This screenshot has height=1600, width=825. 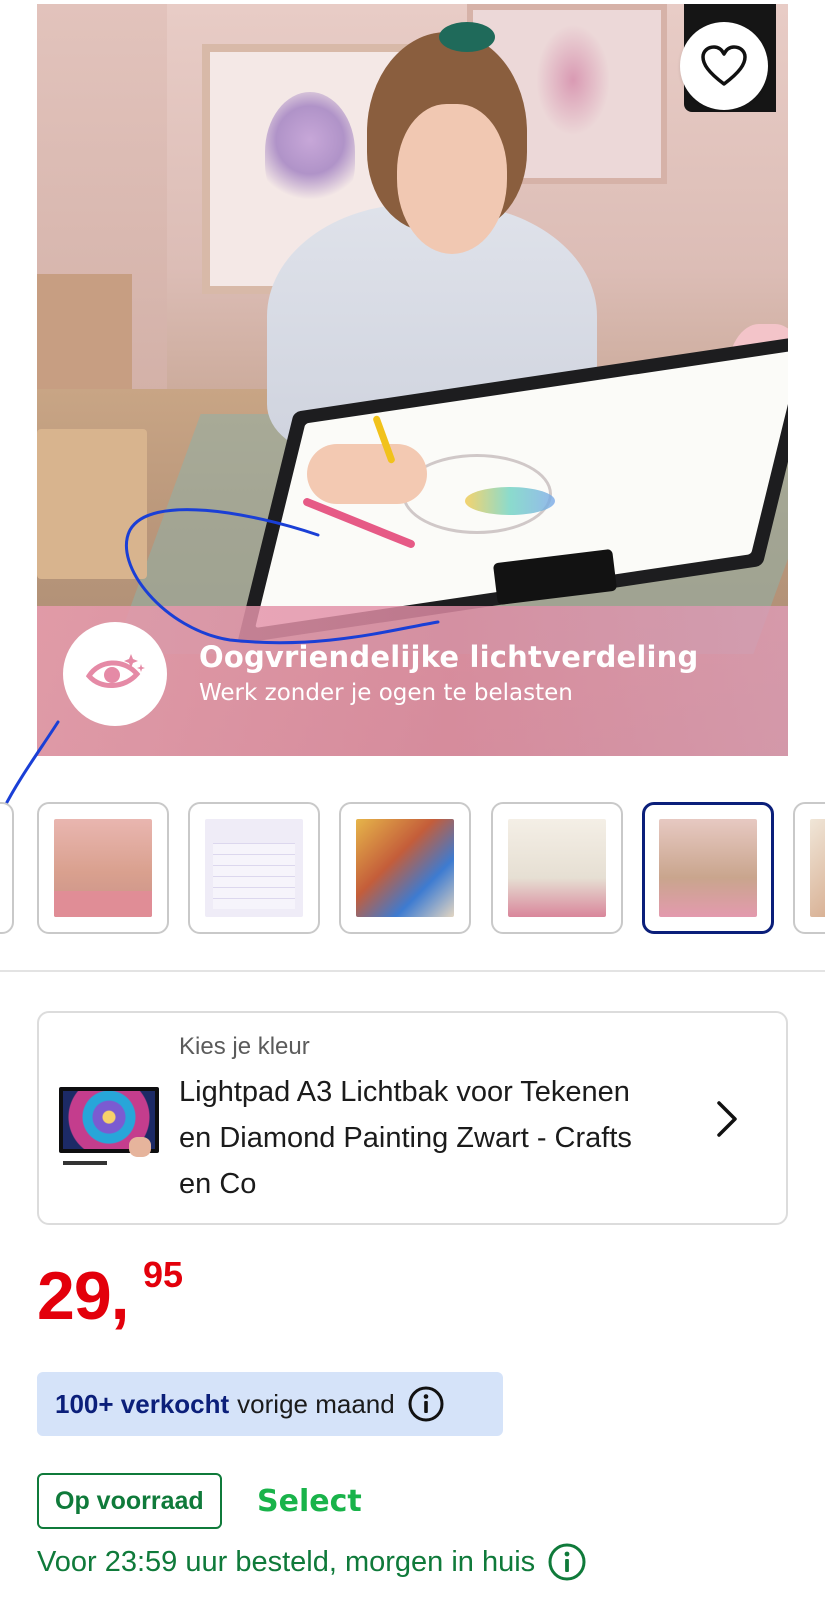 I want to click on image-shelf, so click(x=84, y=334).